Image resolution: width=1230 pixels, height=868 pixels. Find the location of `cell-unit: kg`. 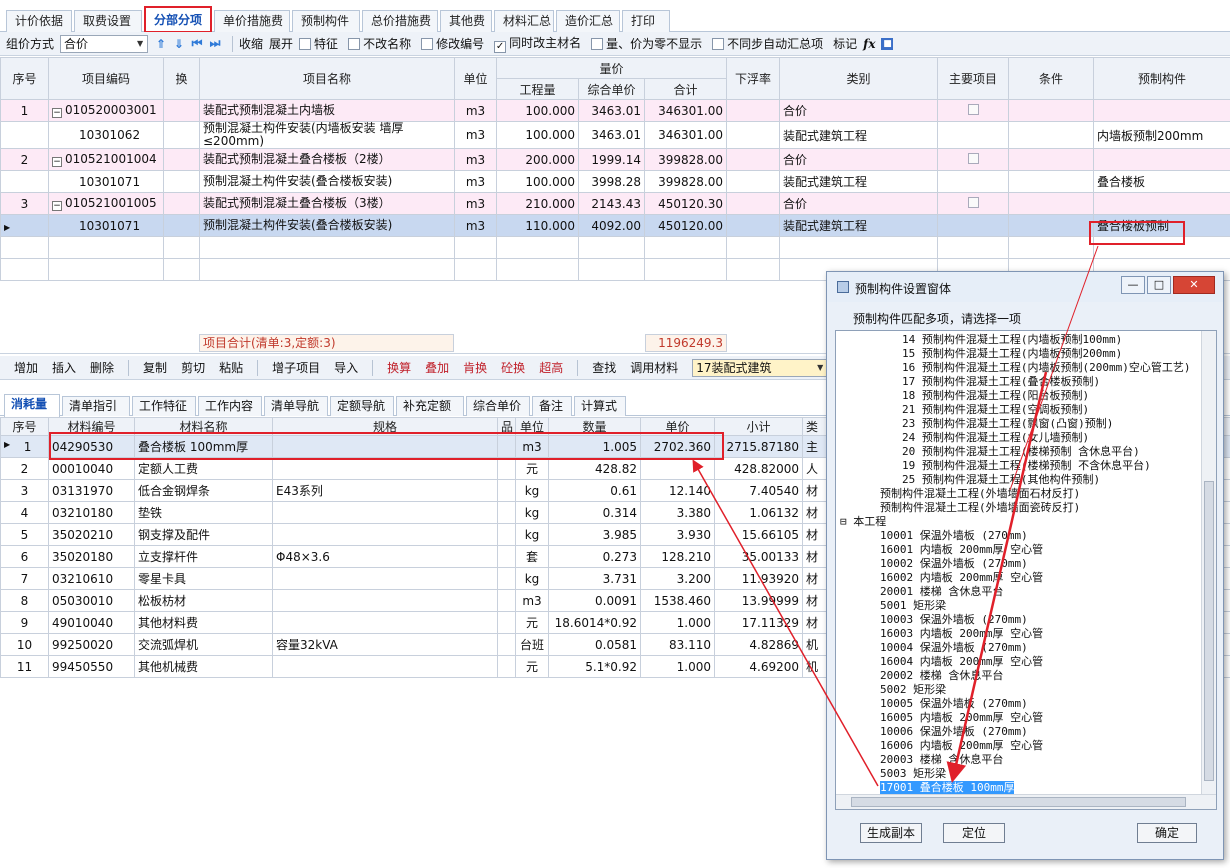

cell-unit: kg is located at coordinates (532, 490).